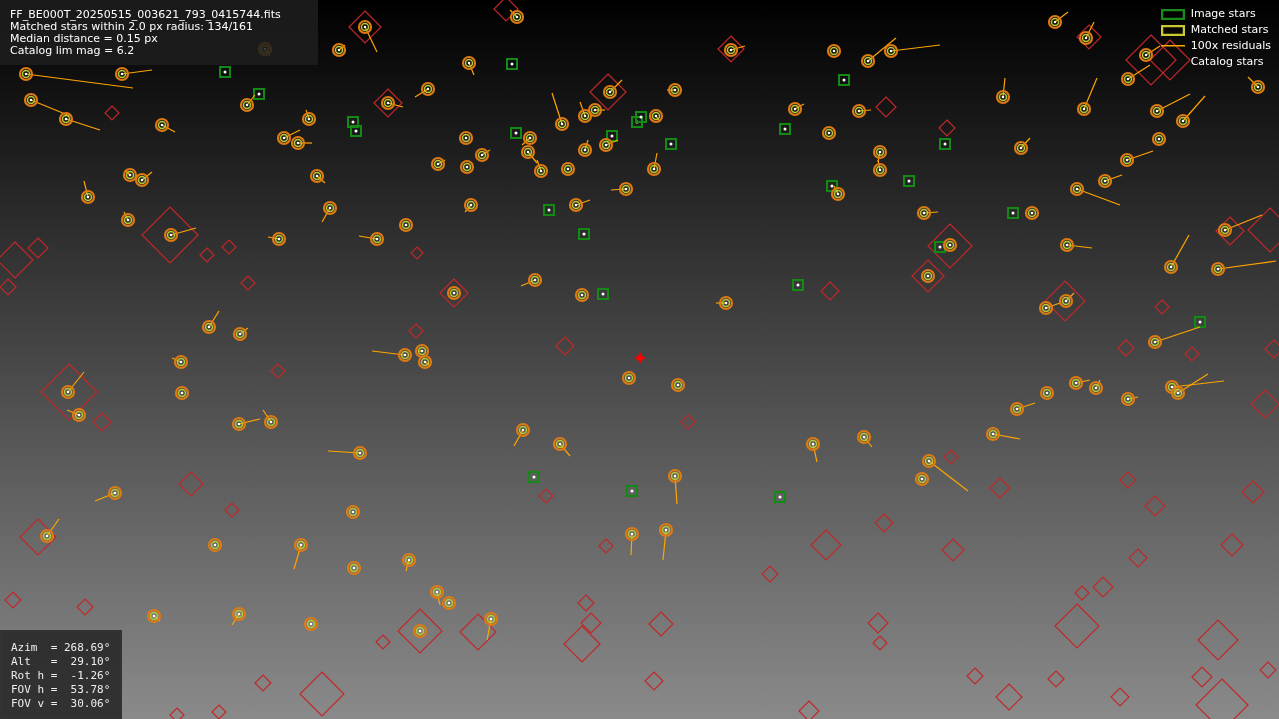 The width and height of the screenshot is (1279, 719). I want to click on legend-label: Catalog stars, so click(1227, 61).